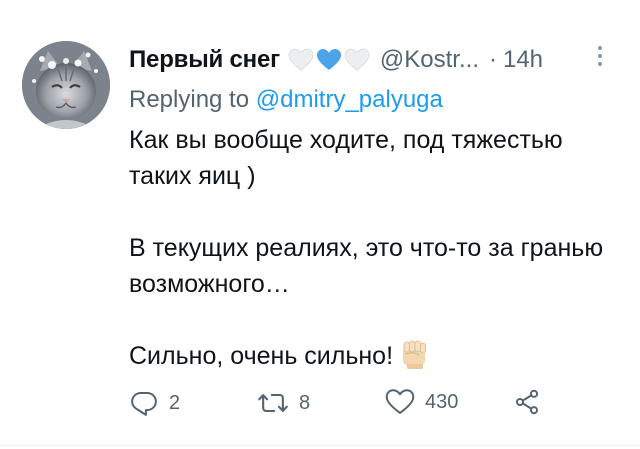 This screenshot has height=449, width=640. I want to click on retweet-button: 8, so click(283, 403).